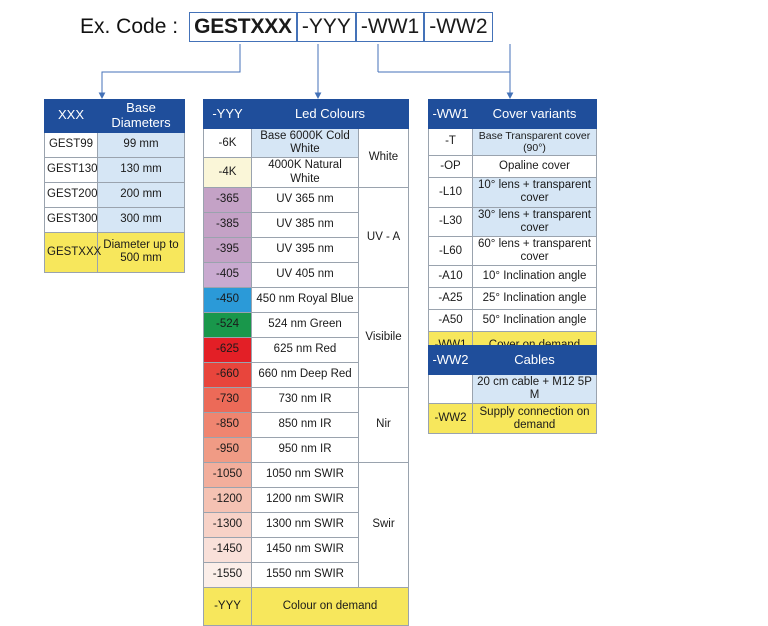  I want to click on table-row: -A25 25° Inclination angle, so click(512, 299).